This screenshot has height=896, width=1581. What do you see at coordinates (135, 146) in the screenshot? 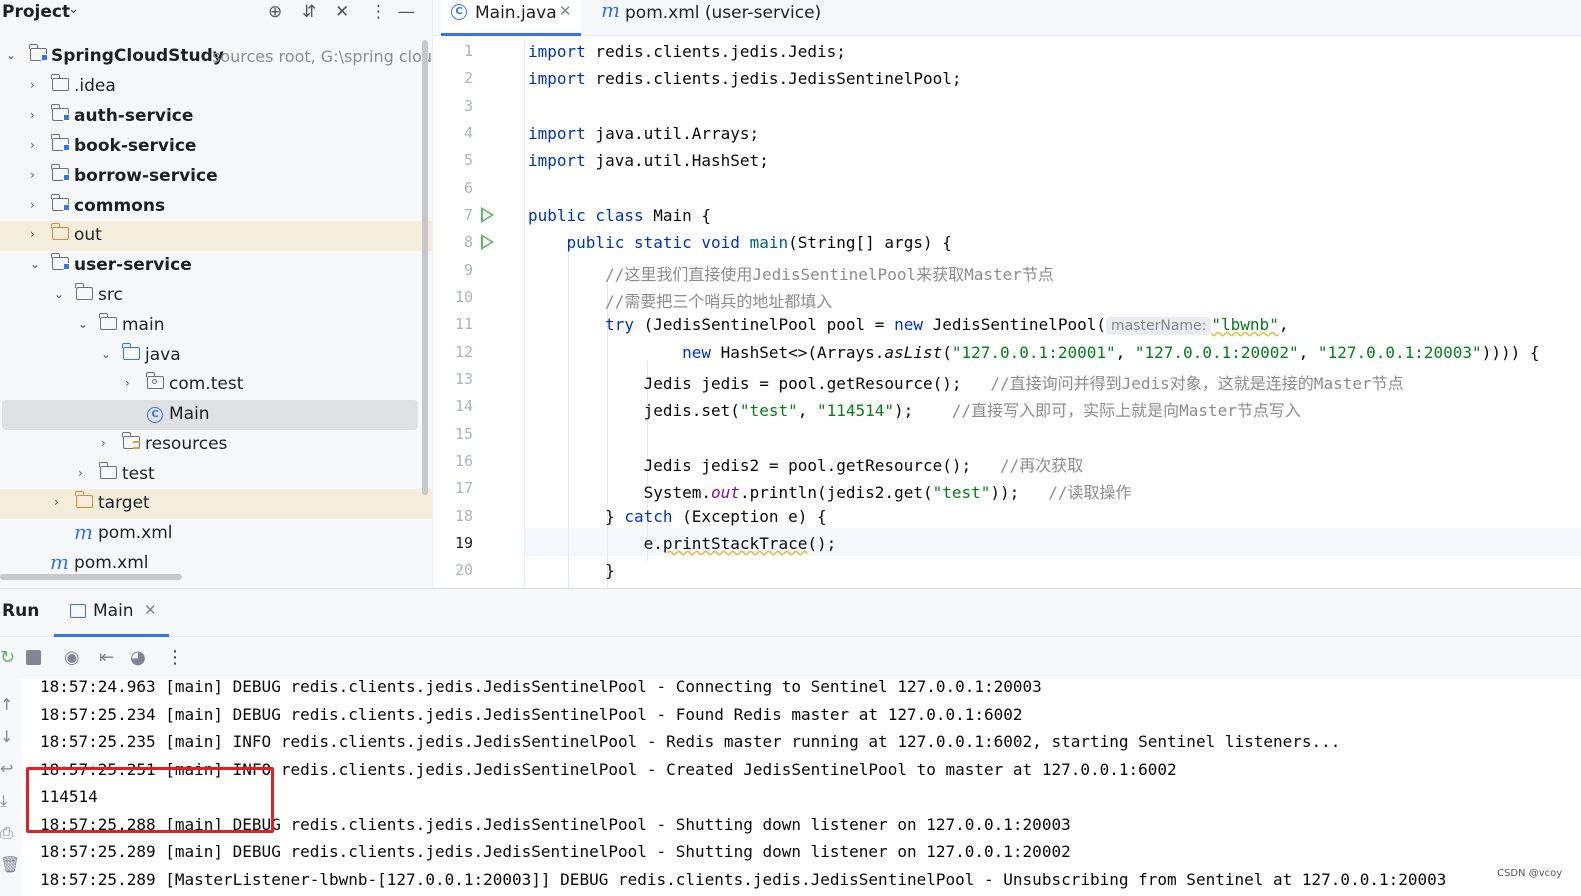
I see `tree-item-label: book-service` at bounding box center [135, 146].